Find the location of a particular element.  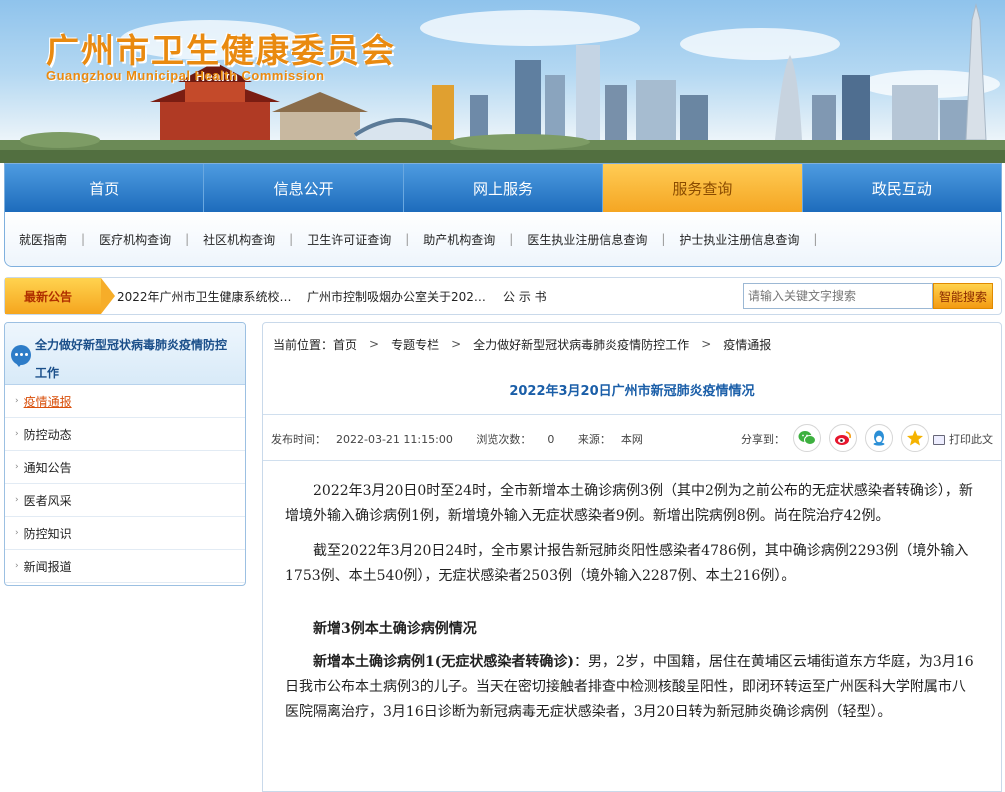

weibo-icon is located at coordinates (843, 438).